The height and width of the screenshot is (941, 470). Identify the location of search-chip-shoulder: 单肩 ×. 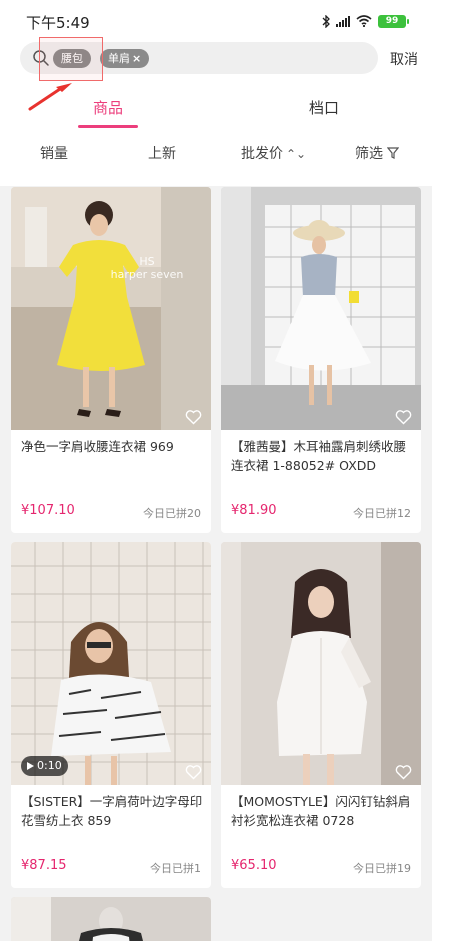
(125, 58).